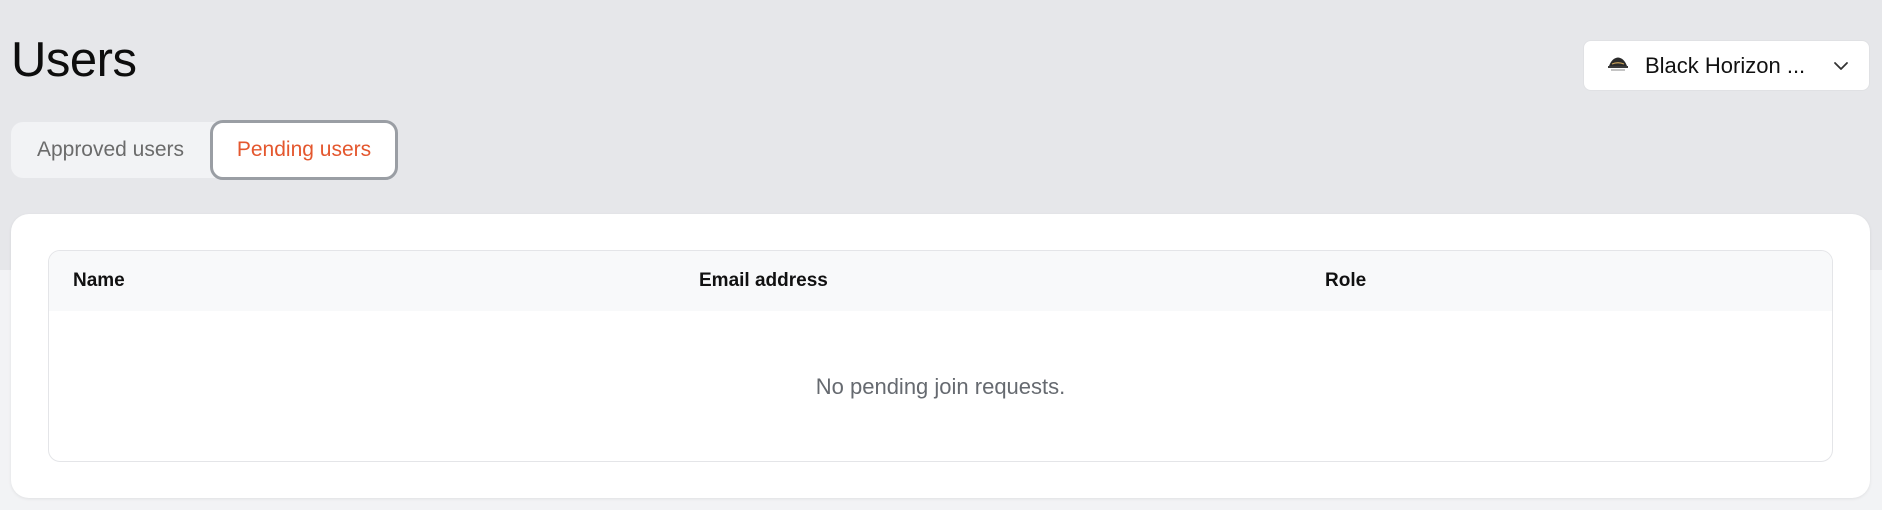 The height and width of the screenshot is (510, 1882). Describe the element at coordinates (940, 386) in the screenshot. I see `empty-state-message: No pending join requests.` at that location.